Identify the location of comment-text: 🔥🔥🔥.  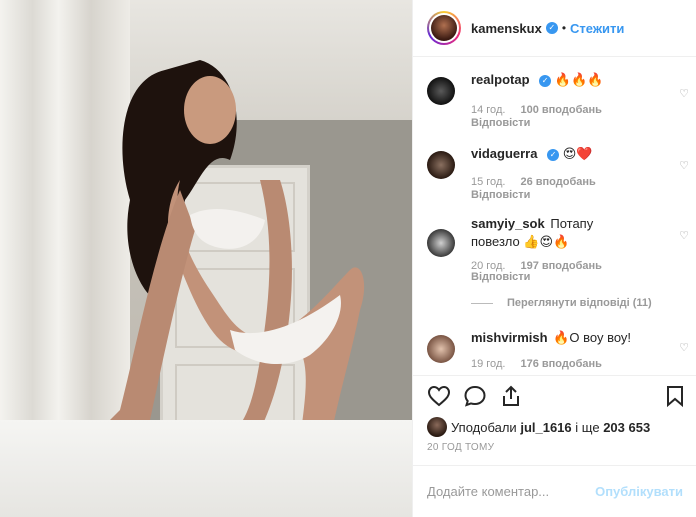
(579, 79).